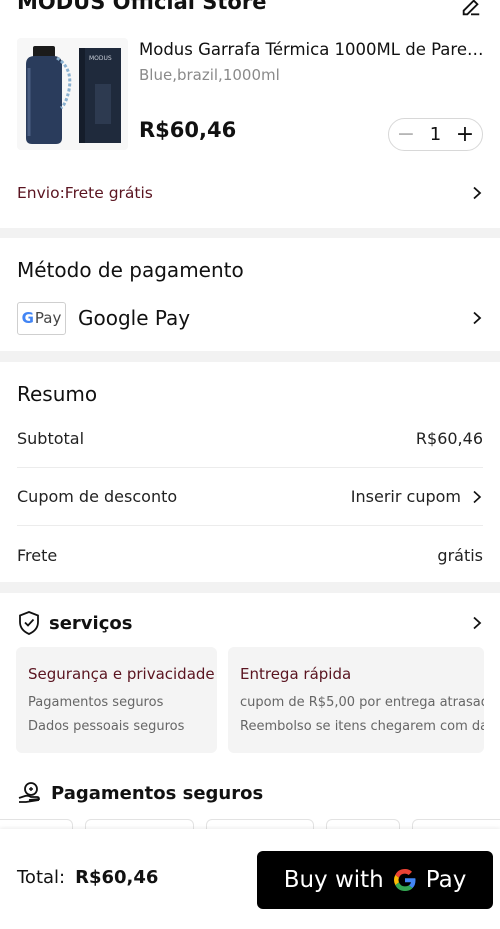 The width and height of the screenshot is (500, 929). Describe the element at coordinates (100, 58) in the screenshot. I see `box-brand-text: MODUS` at that location.